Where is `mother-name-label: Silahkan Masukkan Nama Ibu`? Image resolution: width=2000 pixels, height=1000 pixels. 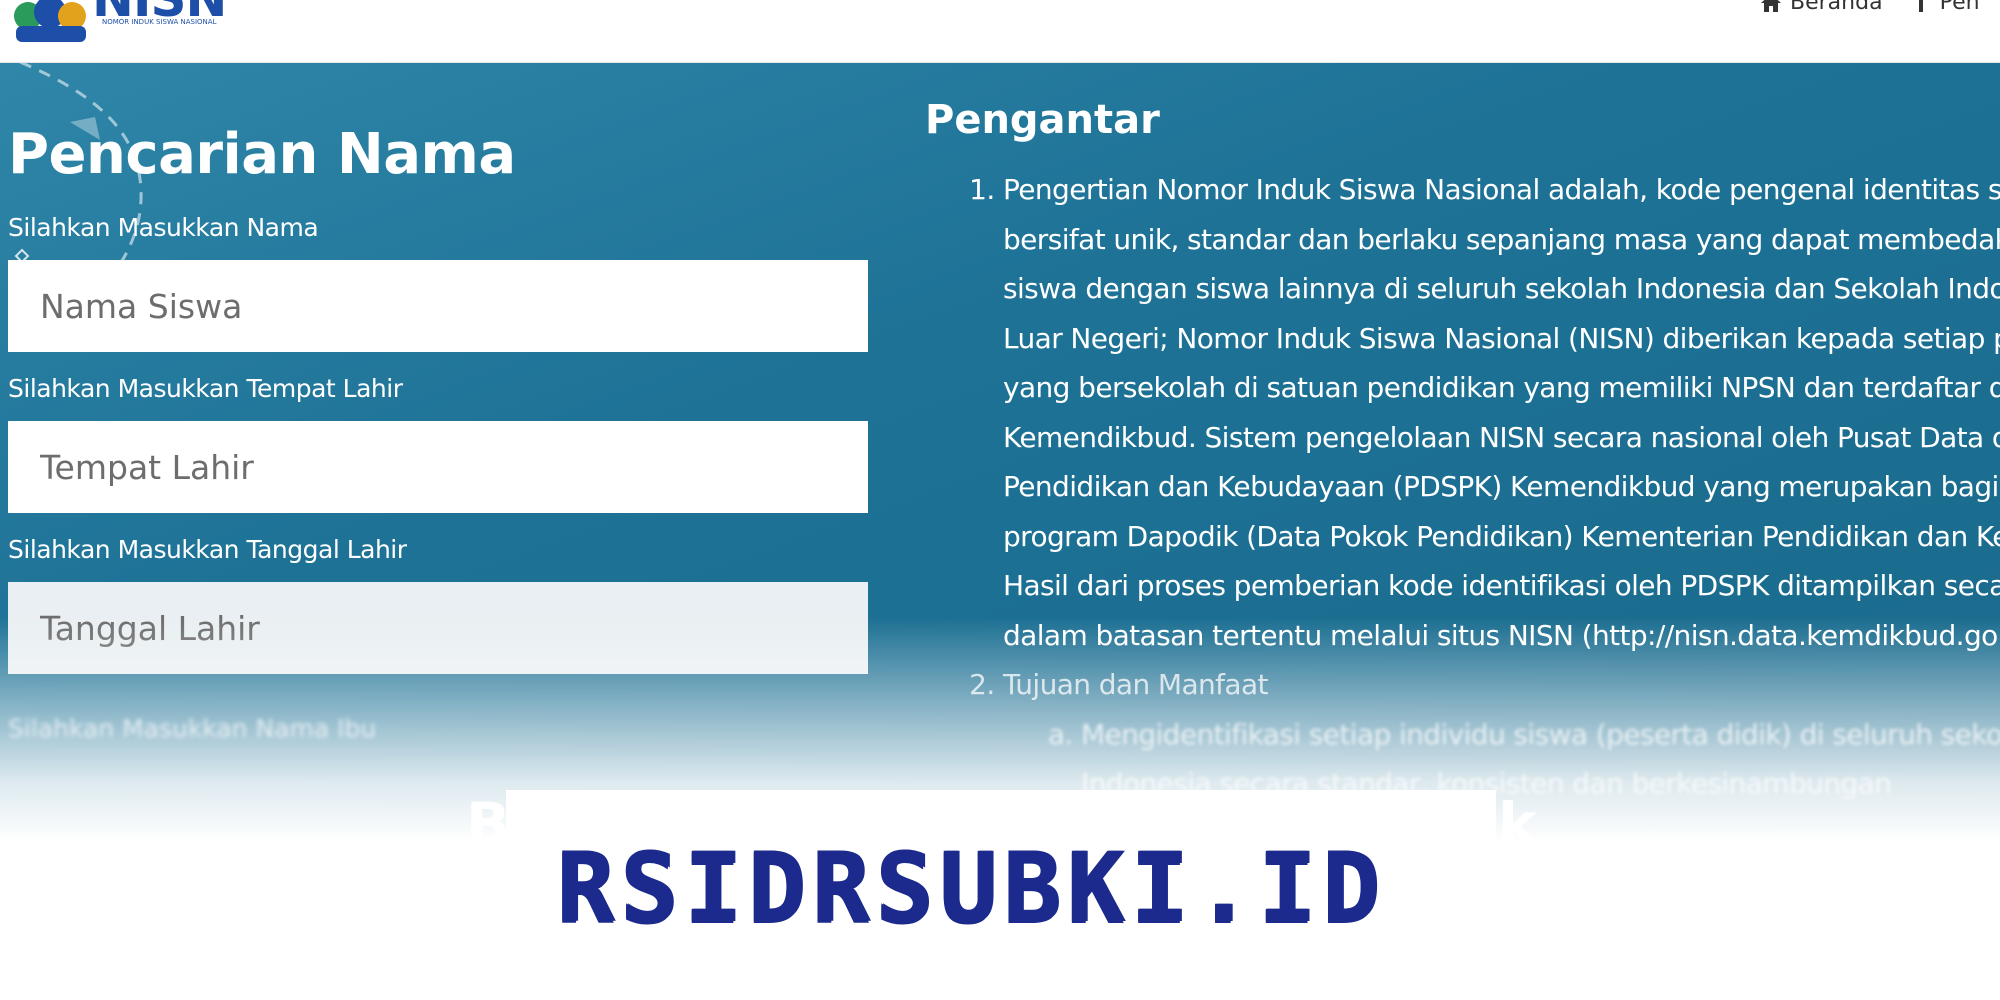 mother-name-label: Silahkan Masukkan Nama Ibu is located at coordinates (192, 728).